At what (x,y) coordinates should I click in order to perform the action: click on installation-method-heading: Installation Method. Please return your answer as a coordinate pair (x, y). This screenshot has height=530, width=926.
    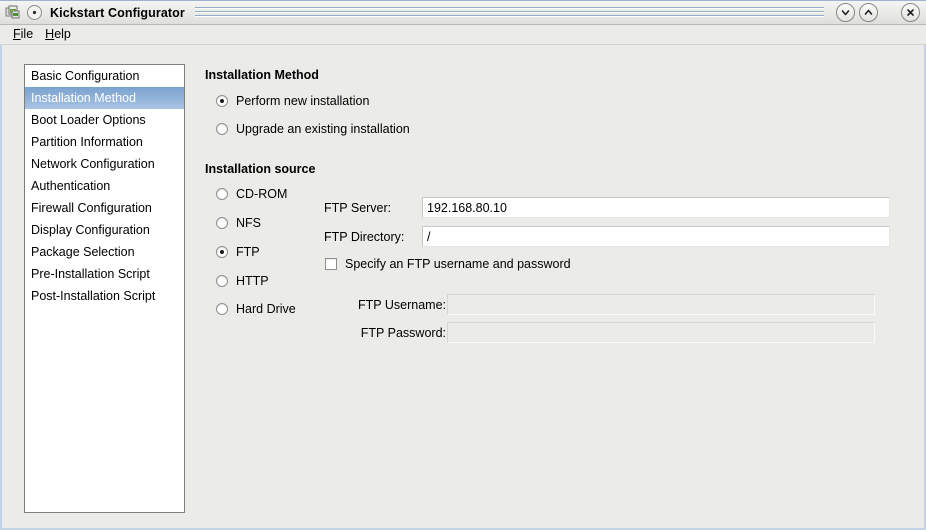
    Looking at the image, I should click on (262, 75).